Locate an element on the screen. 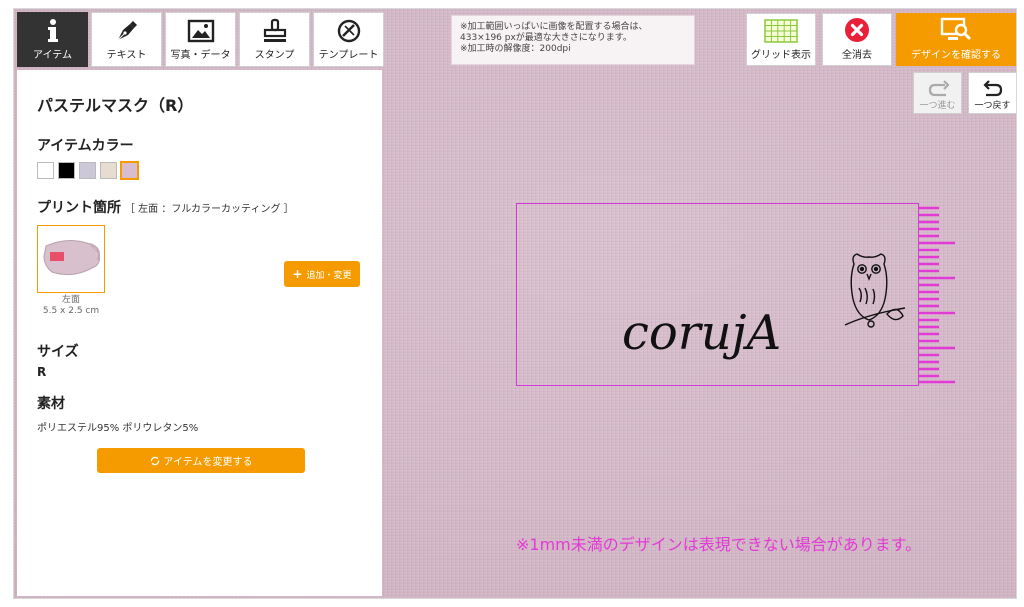 This screenshot has width=1024, height=607. tab-label: テキスト is located at coordinates (126, 55).